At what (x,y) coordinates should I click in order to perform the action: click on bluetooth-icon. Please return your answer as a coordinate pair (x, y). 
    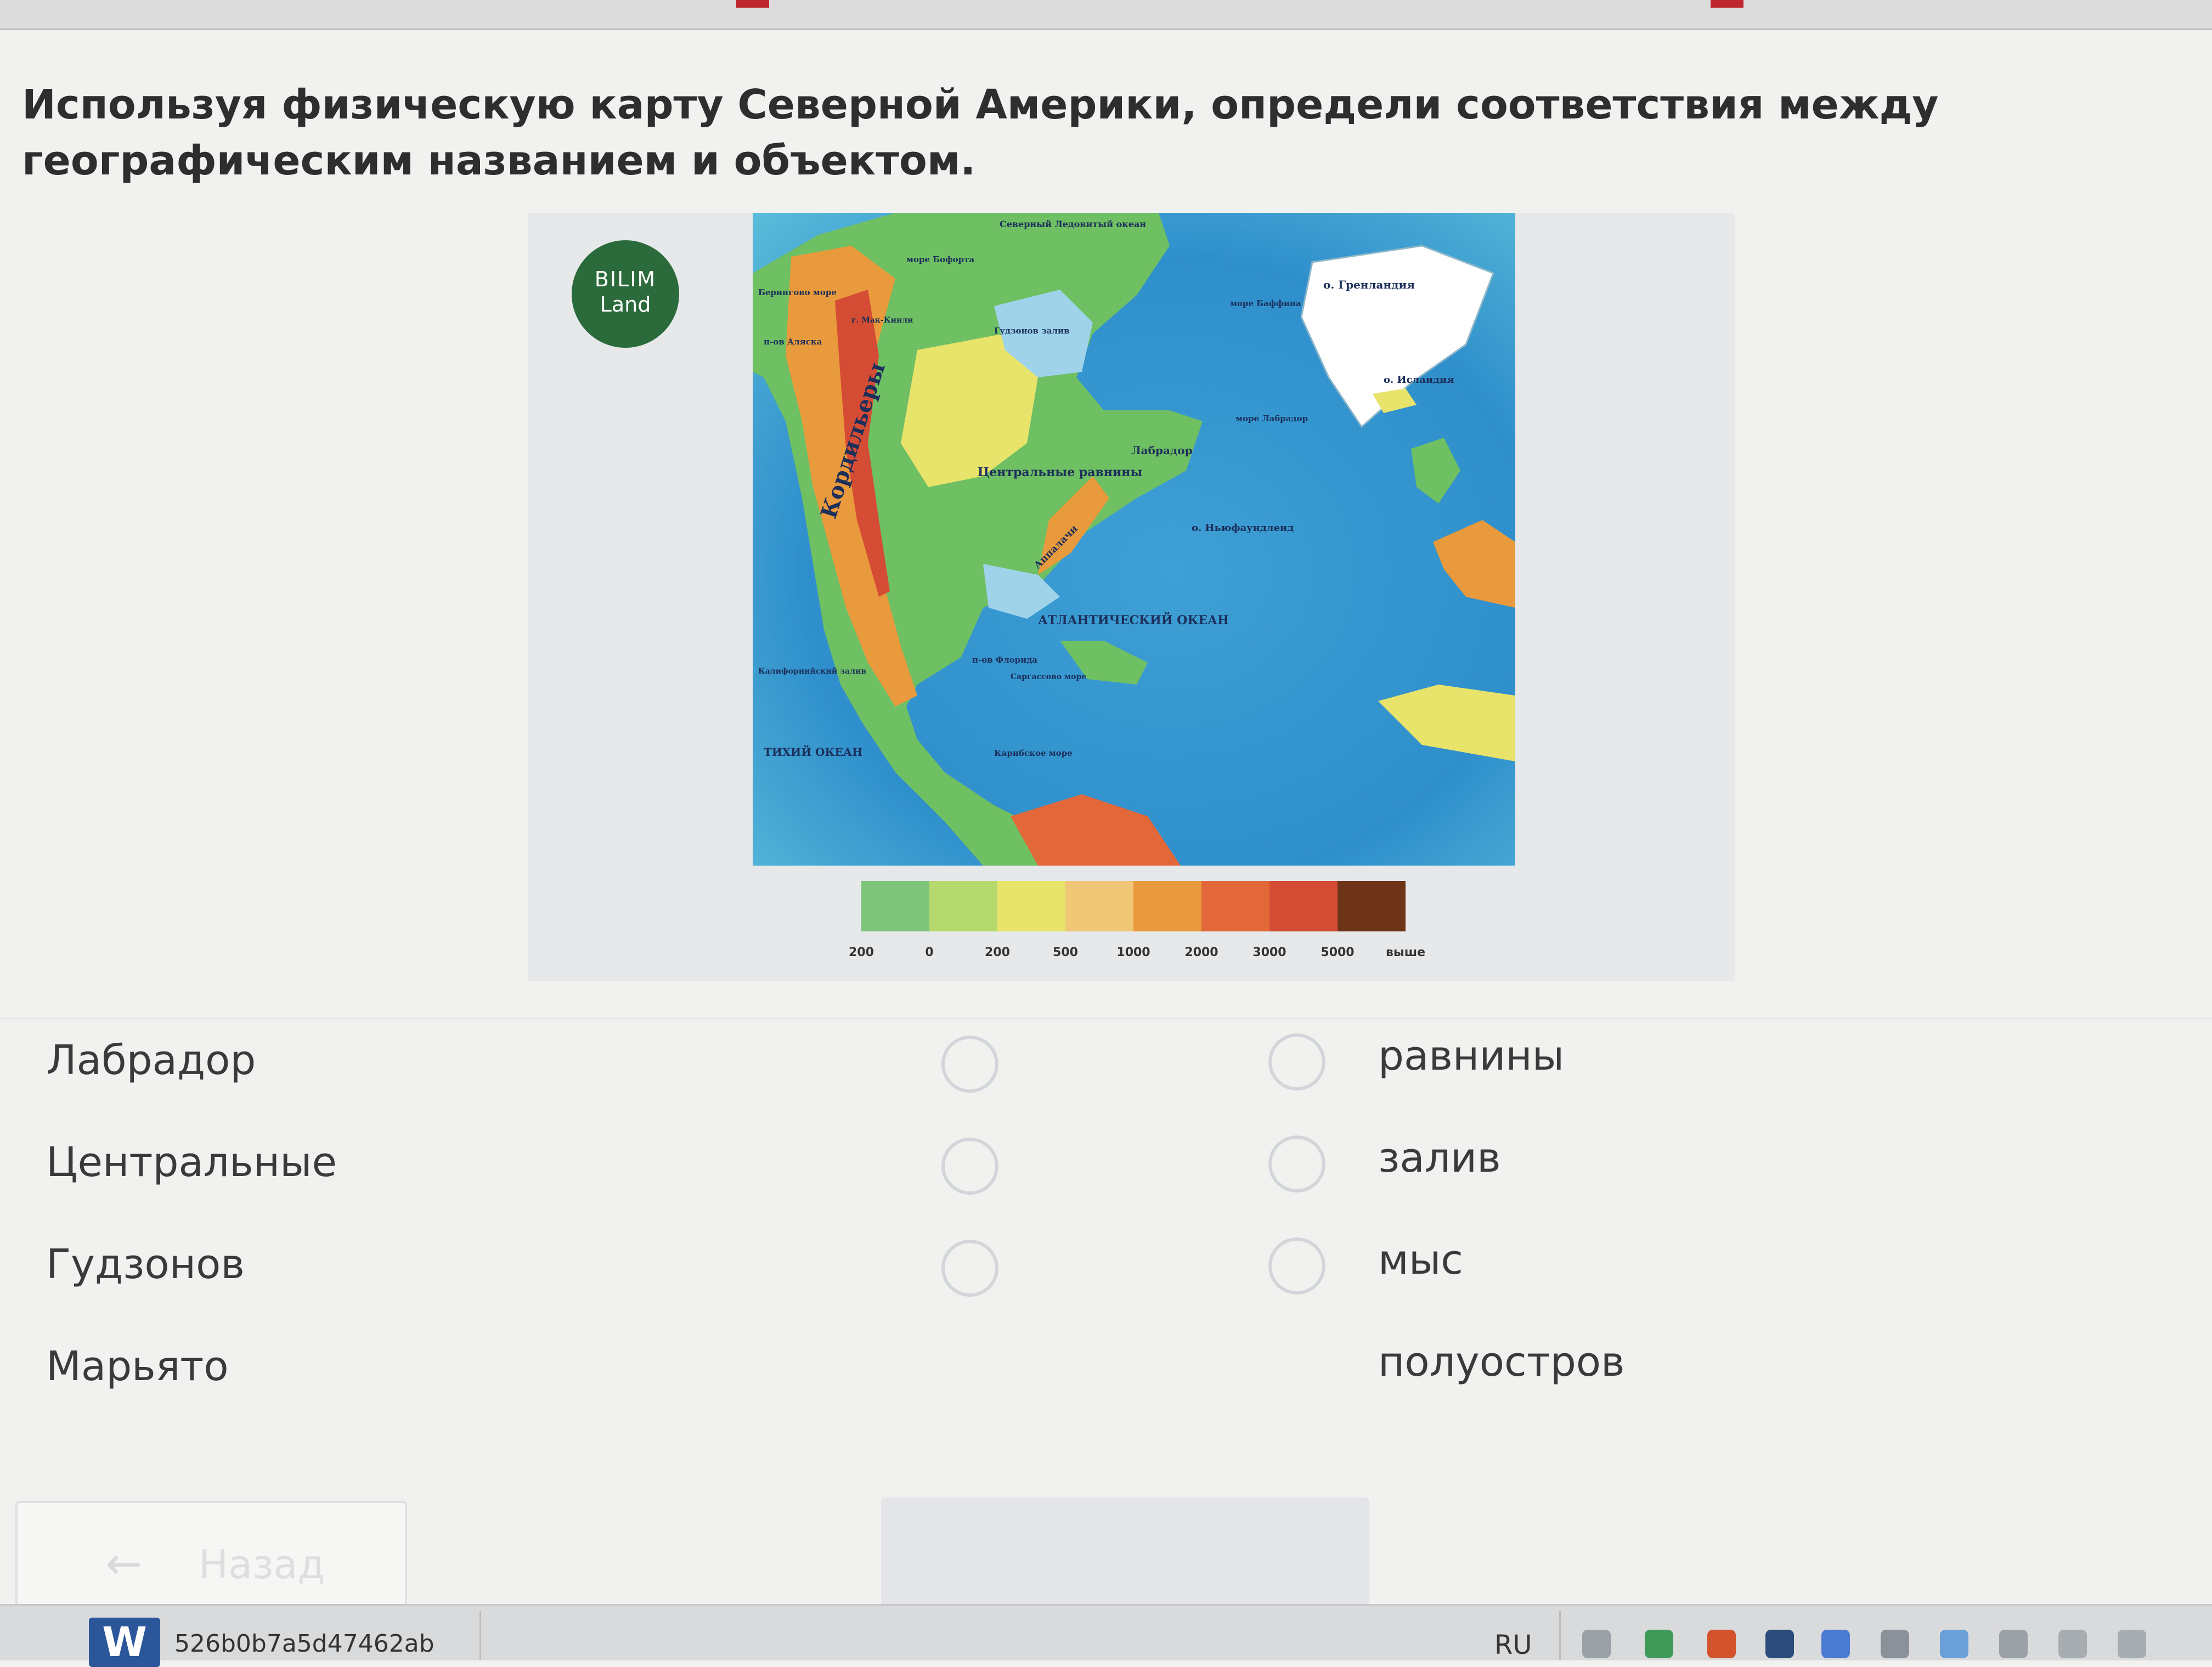
    Looking at the image, I should click on (1836, 1644).